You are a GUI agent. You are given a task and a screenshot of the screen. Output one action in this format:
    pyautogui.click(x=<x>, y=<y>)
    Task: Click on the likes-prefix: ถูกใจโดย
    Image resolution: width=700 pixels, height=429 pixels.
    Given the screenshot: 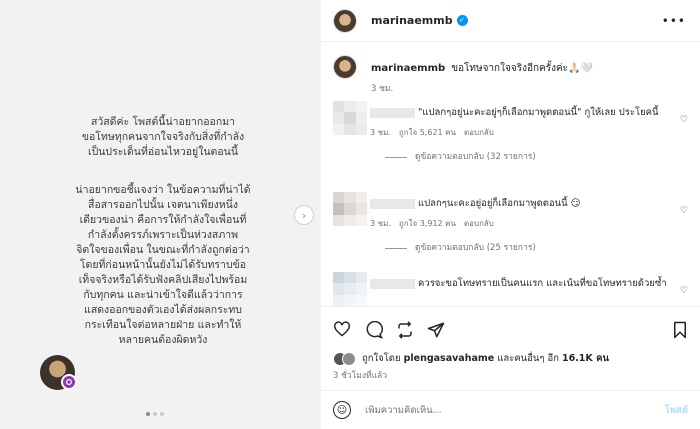 What is the action you would take?
    pyautogui.click(x=383, y=358)
    